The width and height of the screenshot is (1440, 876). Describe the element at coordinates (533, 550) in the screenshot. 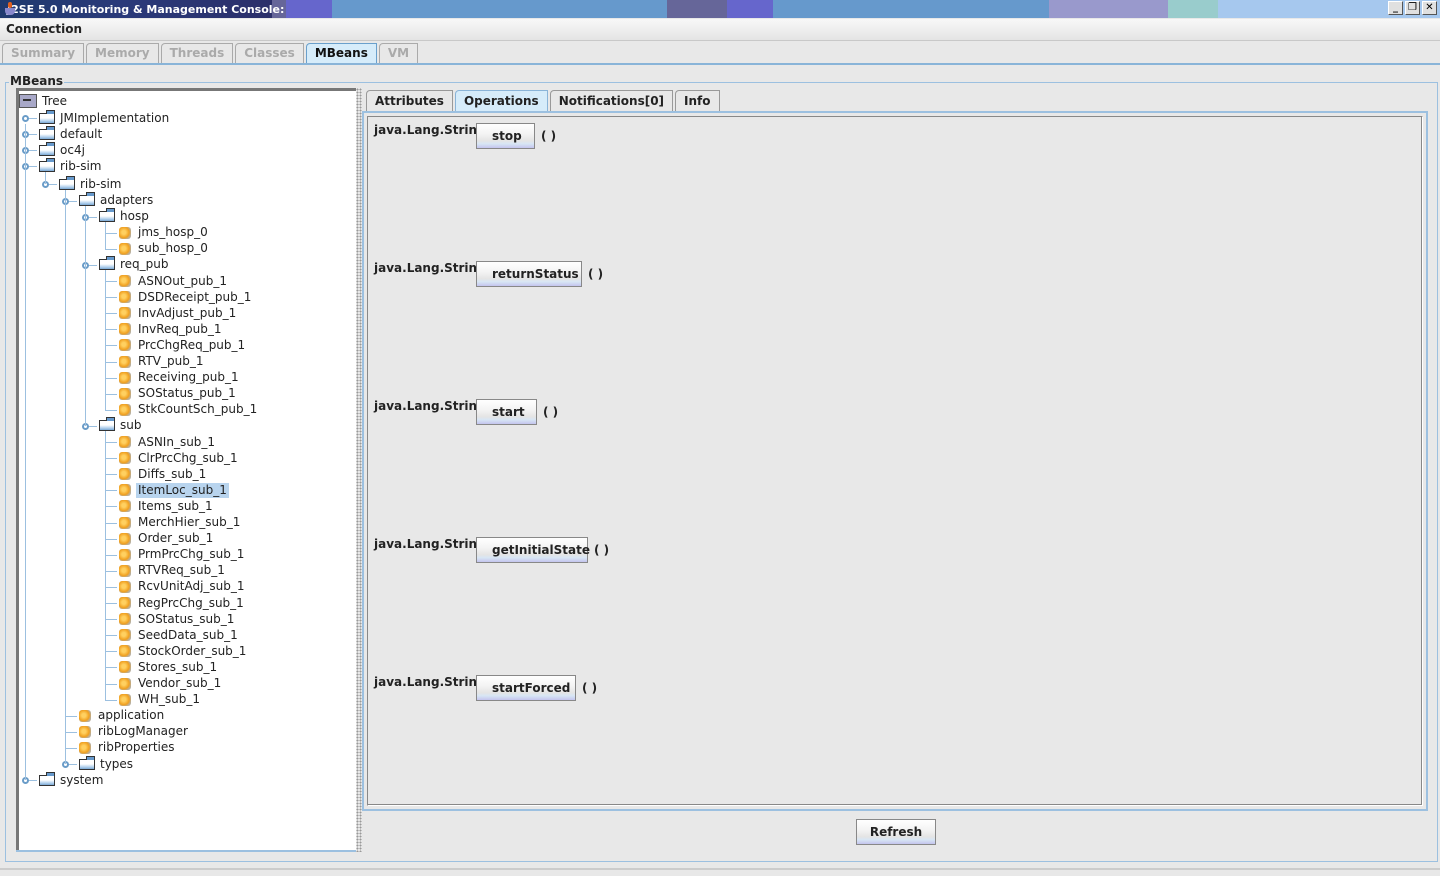

I see `operation-getinitialstate-button: getInitialState` at that location.